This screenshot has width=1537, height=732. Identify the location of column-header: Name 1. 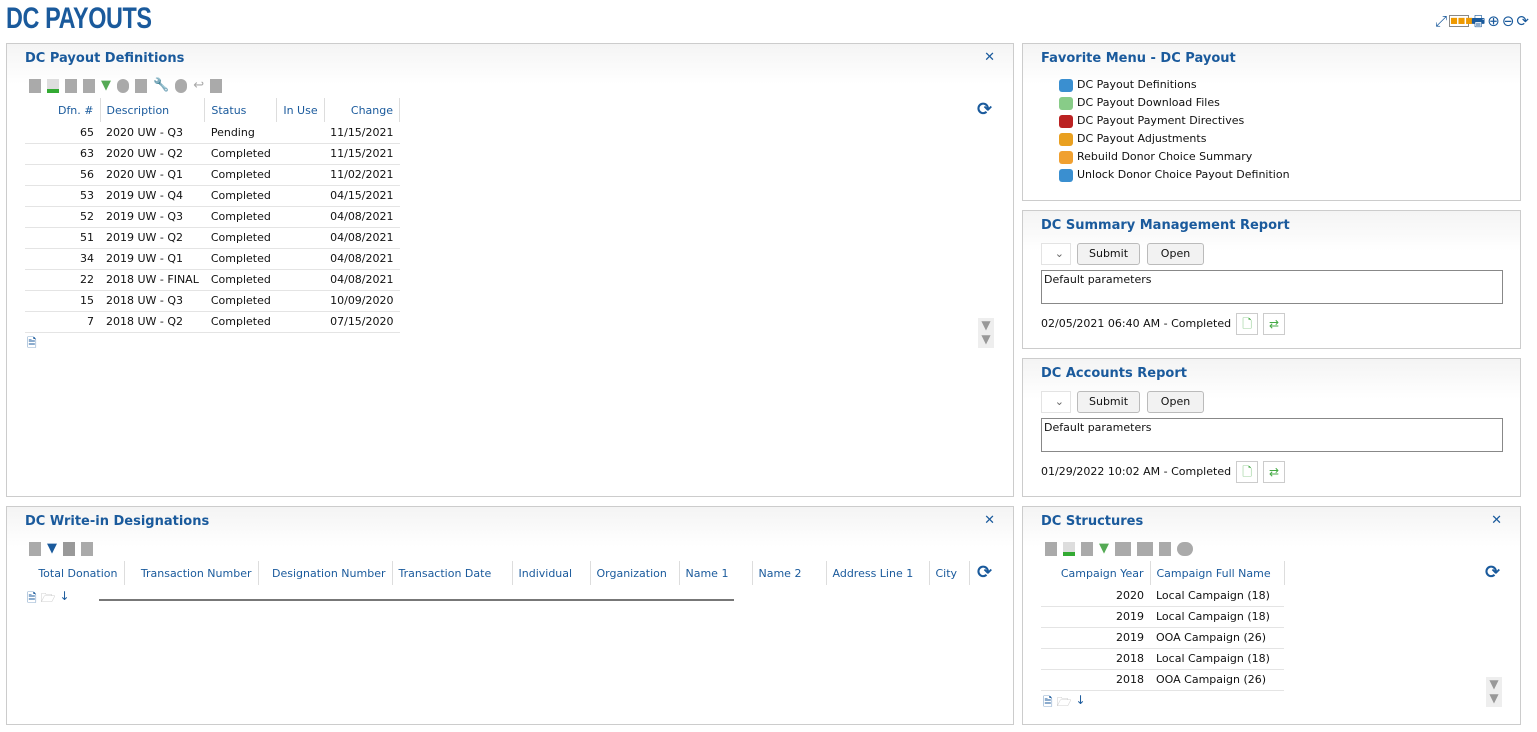
(716, 573).